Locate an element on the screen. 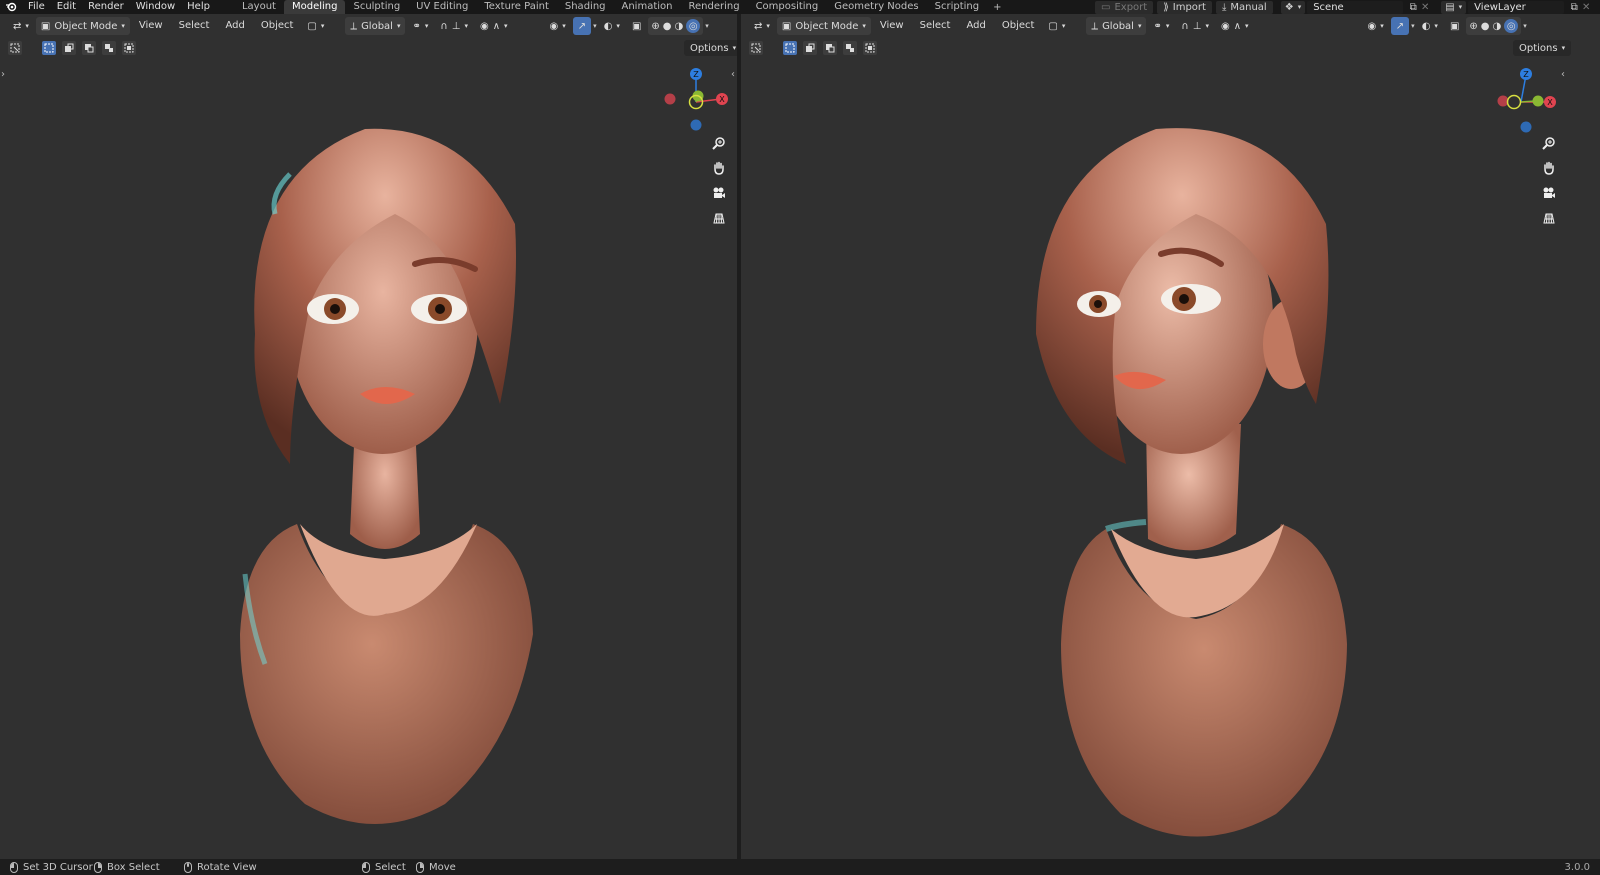  select-extend-icon is located at coordinates (810, 48).